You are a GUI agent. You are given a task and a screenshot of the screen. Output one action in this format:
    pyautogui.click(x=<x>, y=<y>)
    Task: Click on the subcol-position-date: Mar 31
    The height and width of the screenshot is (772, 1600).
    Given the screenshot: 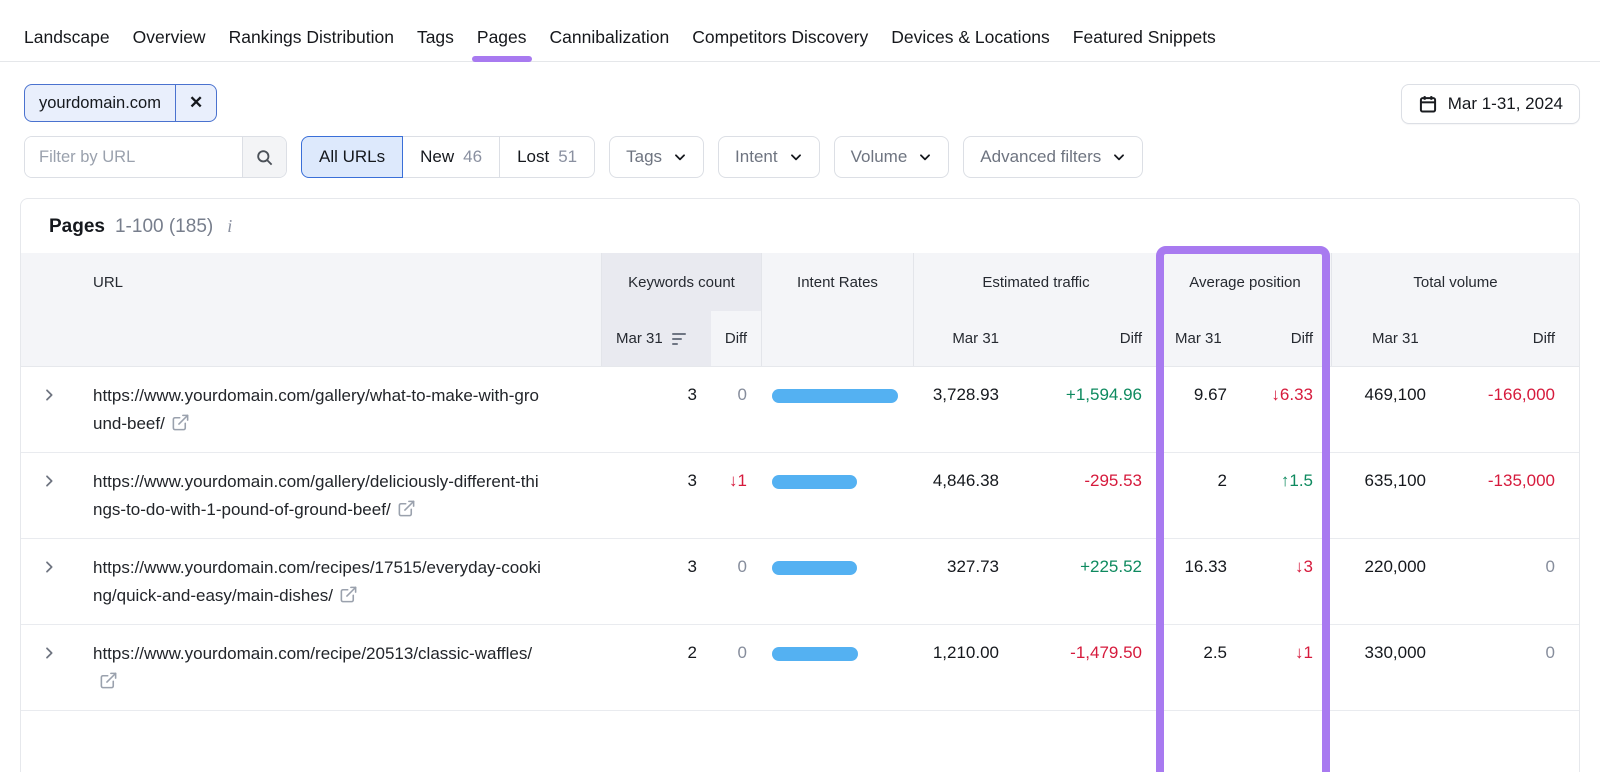 What is the action you would take?
    pyautogui.click(x=1199, y=338)
    